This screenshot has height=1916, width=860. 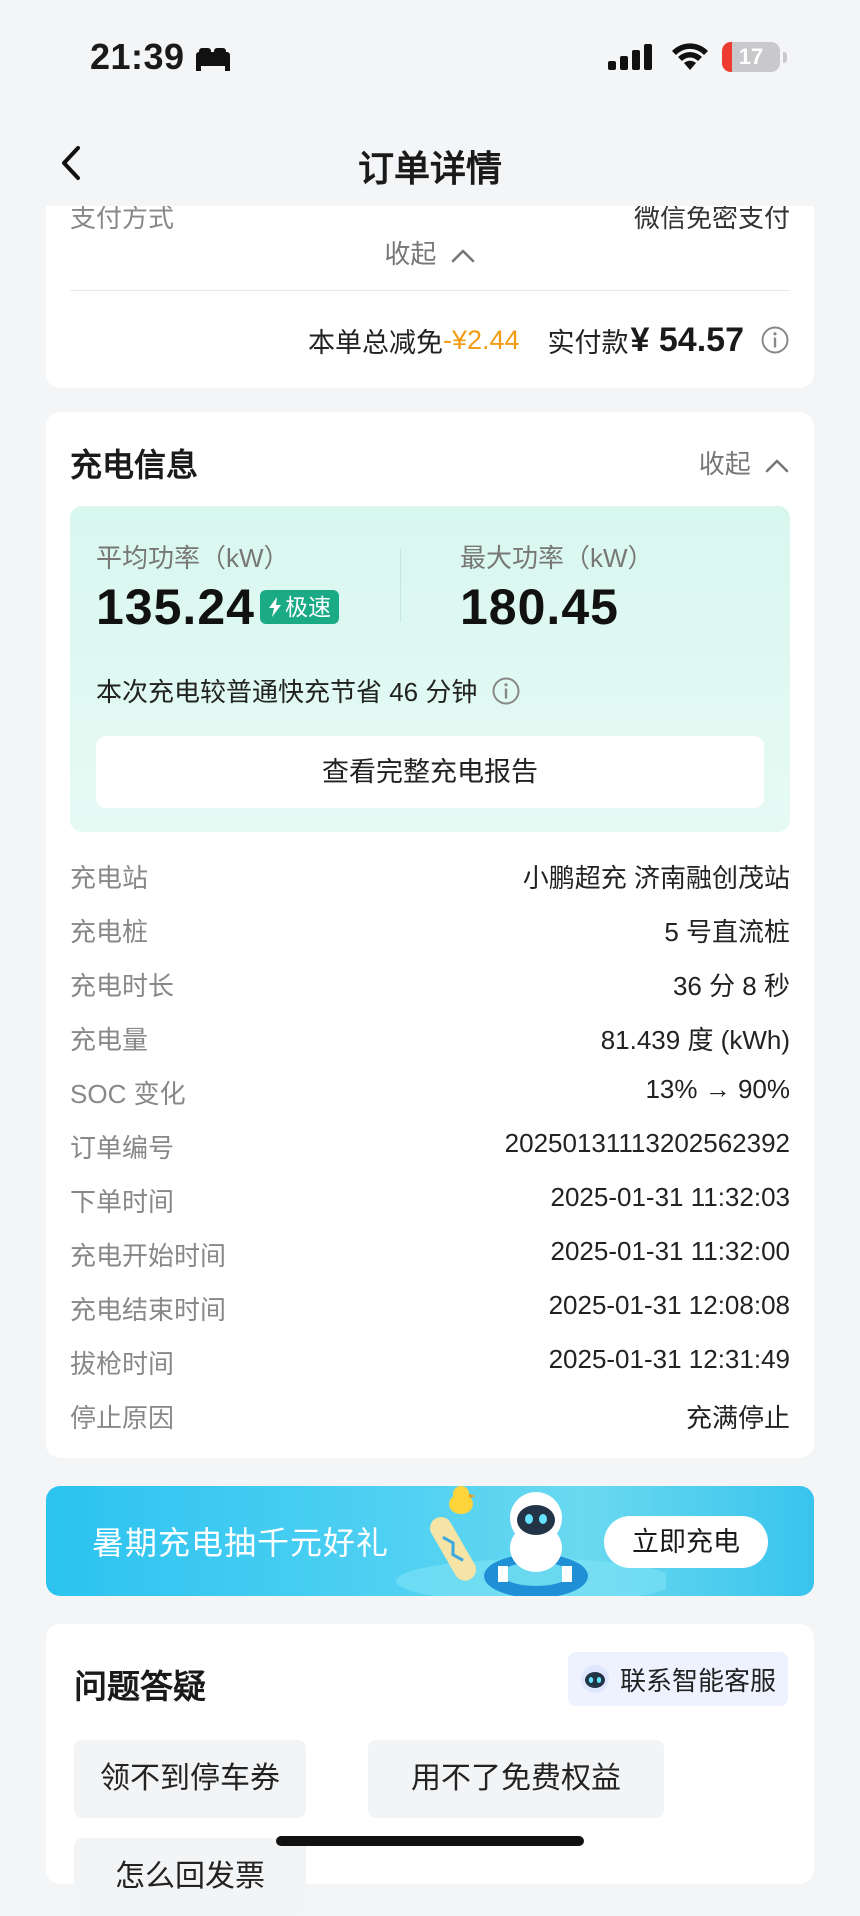 I want to click on wifi-icon, so click(x=690, y=56).